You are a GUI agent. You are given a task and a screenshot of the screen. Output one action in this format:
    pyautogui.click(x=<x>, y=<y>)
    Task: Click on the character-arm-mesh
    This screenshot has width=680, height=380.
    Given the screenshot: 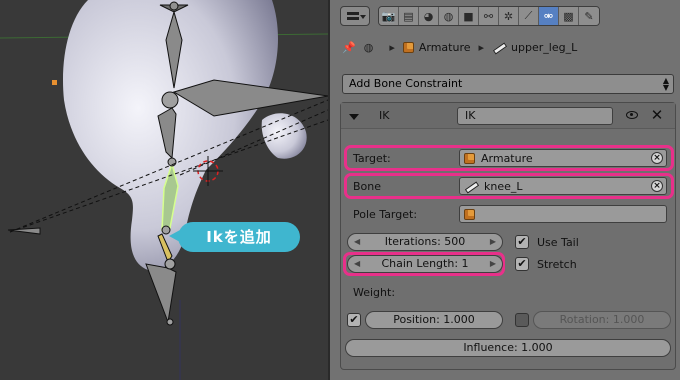 What is the action you would take?
    pyautogui.click(x=284, y=136)
    